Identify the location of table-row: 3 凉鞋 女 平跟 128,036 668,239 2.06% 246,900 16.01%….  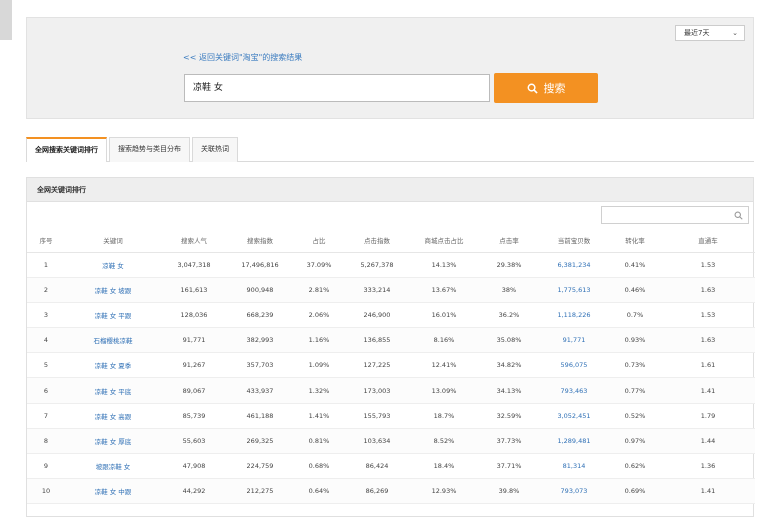
(391, 315).